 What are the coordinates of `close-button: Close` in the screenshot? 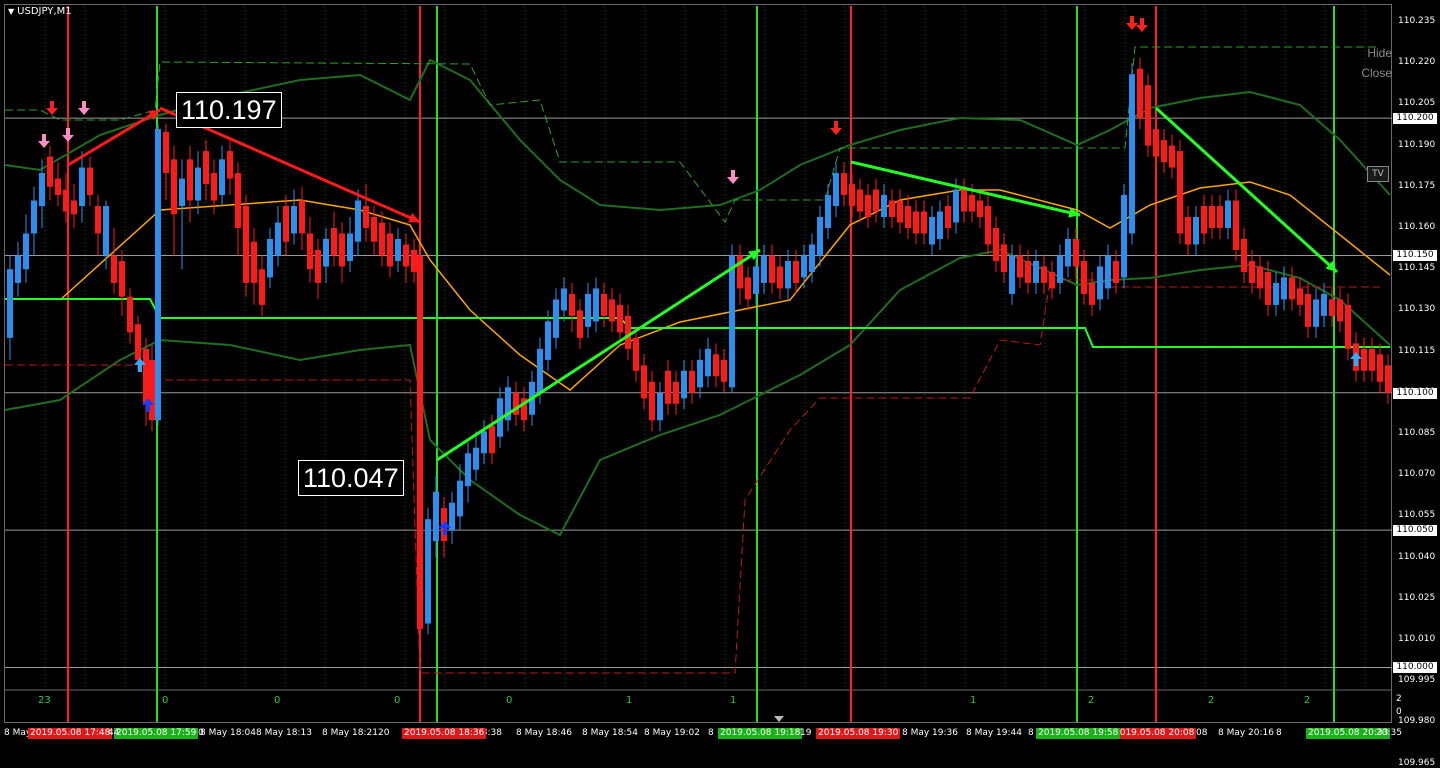 It's located at (1376, 73).